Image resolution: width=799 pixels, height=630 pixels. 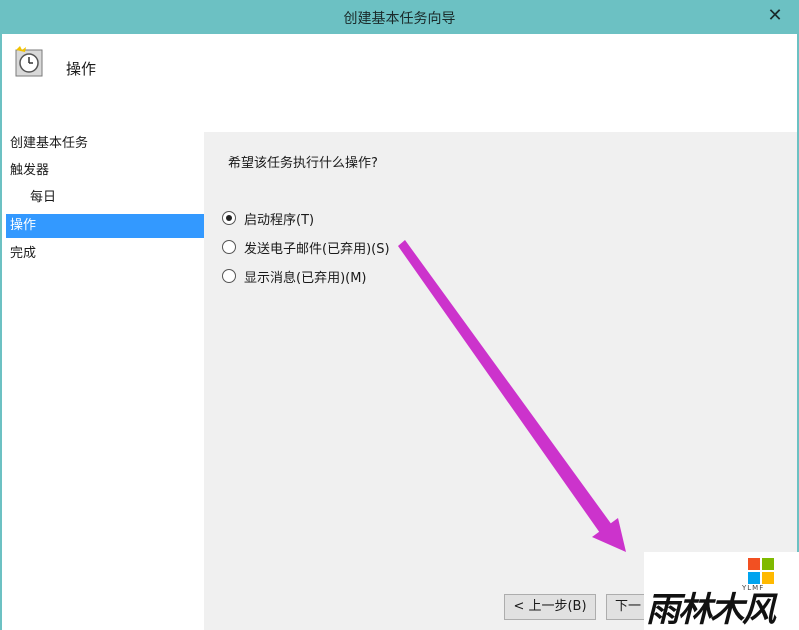 I want to click on step-finish: 完成, so click(x=105, y=254).